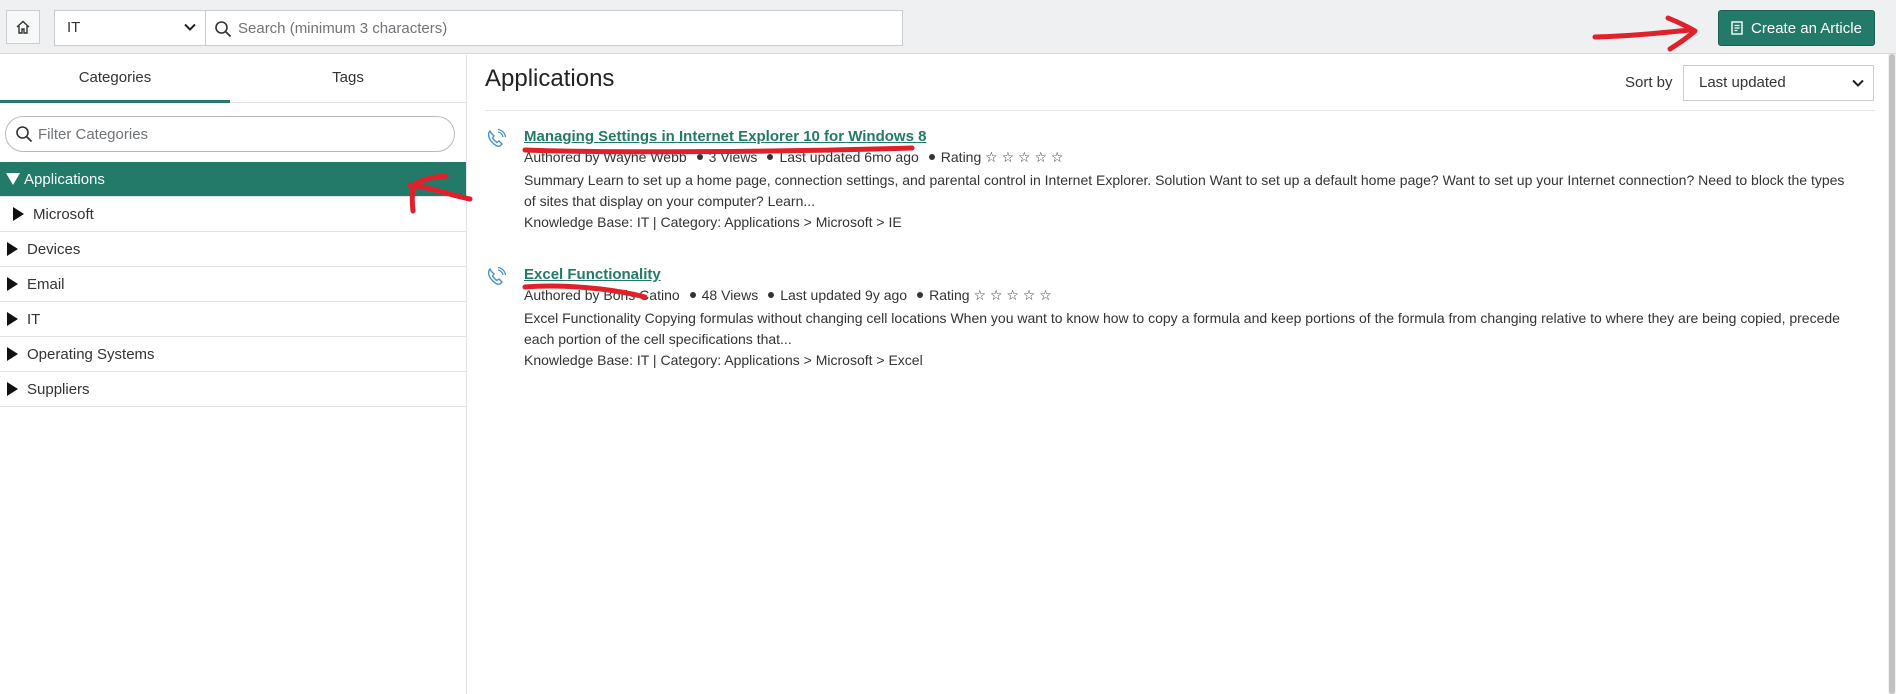  What do you see at coordinates (348, 79) in the screenshot?
I see `tab-tags: Tags` at bounding box center [348, 79].